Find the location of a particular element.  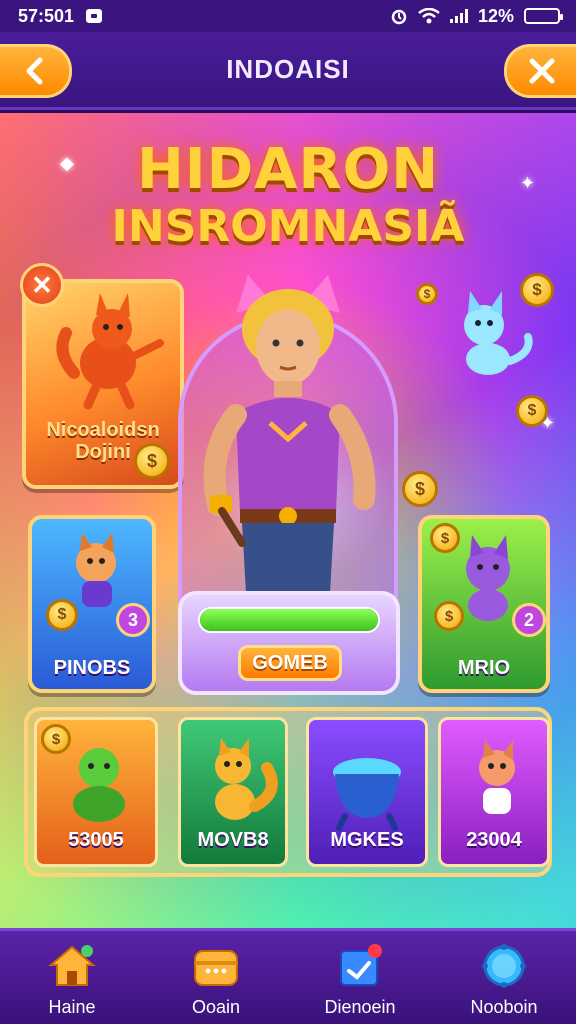

tab-bar: Haine Ooain Dienoein Nooboin is located at coordinates (288, 976).